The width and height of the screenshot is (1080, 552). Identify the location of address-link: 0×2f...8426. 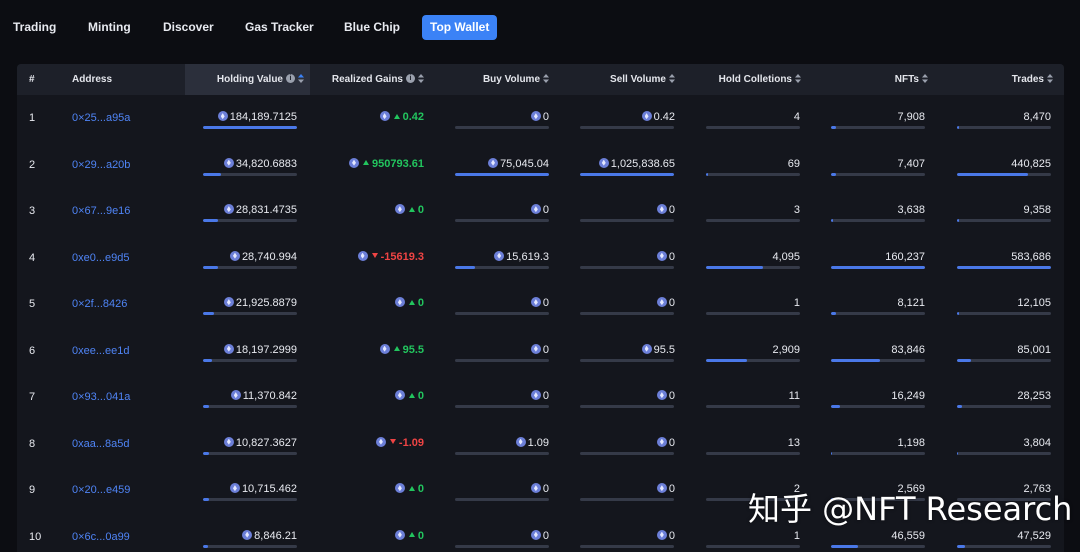
(99, 304).